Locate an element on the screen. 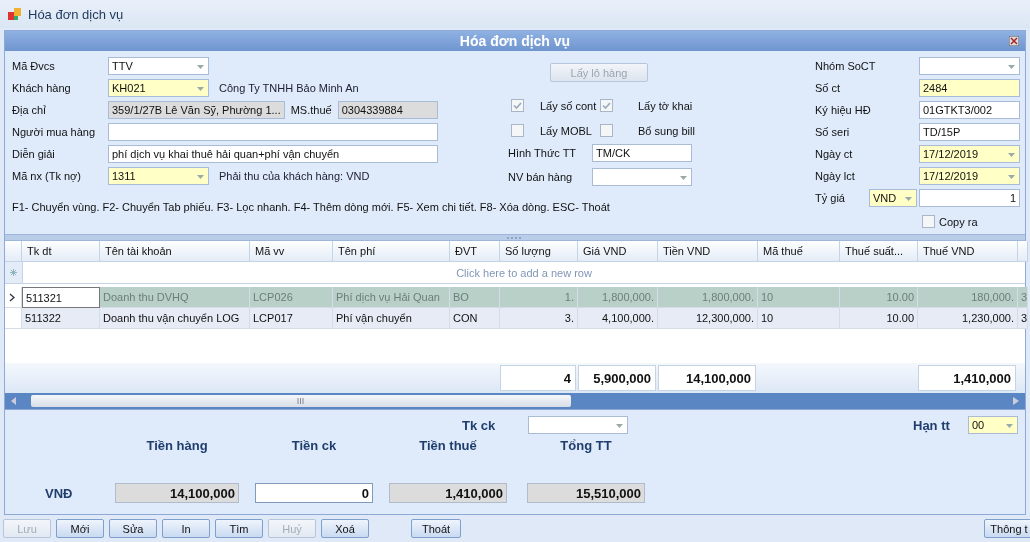 This screenshot has width=1030, height=542. currency-label: VNĐ is located at coordinates (59, 493).